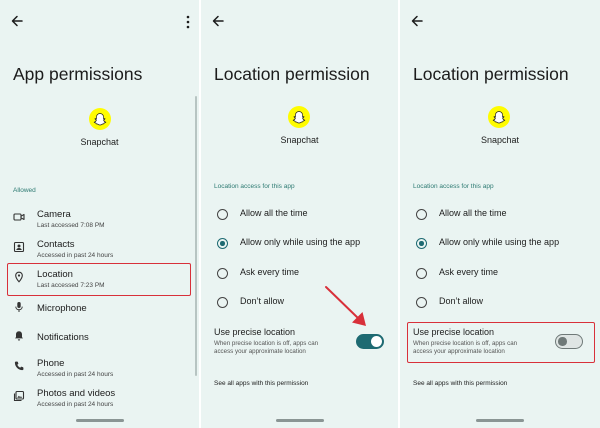  I want to click on permission-name: Notifications, so click(63, 337).